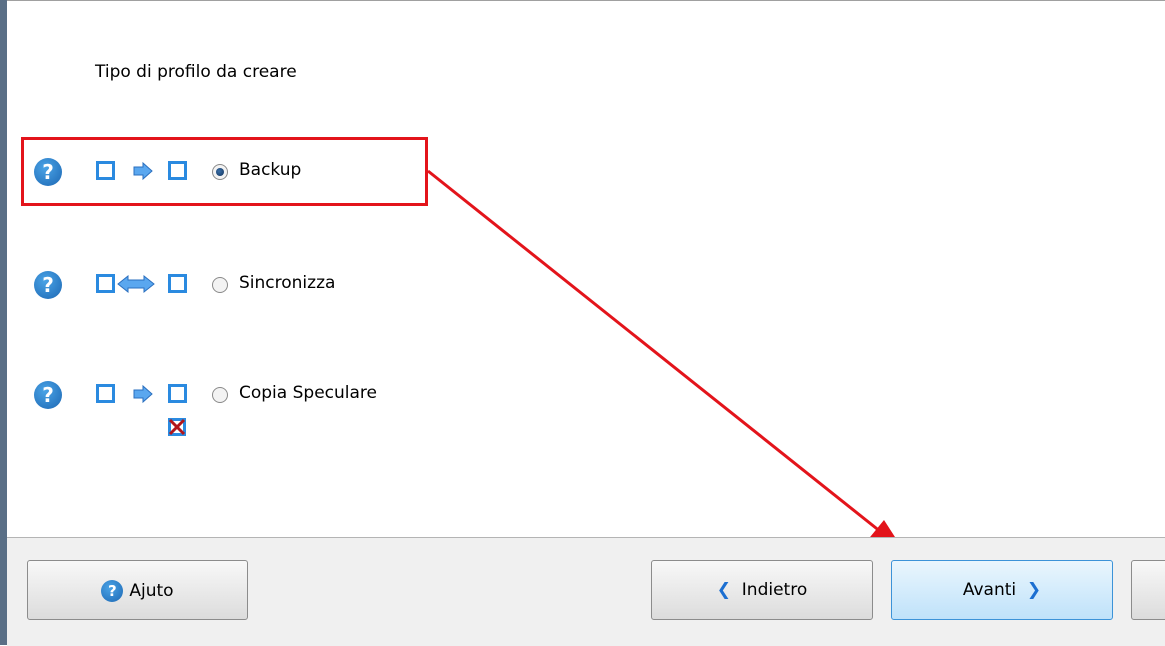  I want to click on help-button: ? Ajuto, so click(137, 590).